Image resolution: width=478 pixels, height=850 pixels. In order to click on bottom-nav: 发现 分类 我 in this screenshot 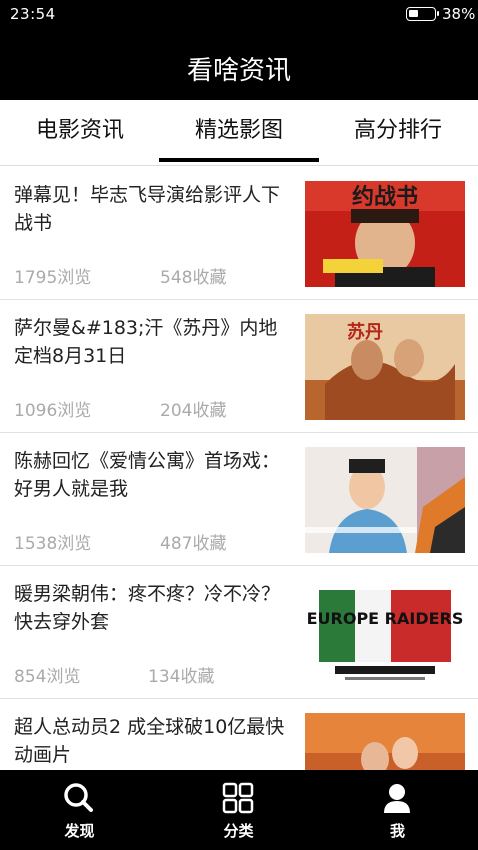, I will do `click(239, 810)`.